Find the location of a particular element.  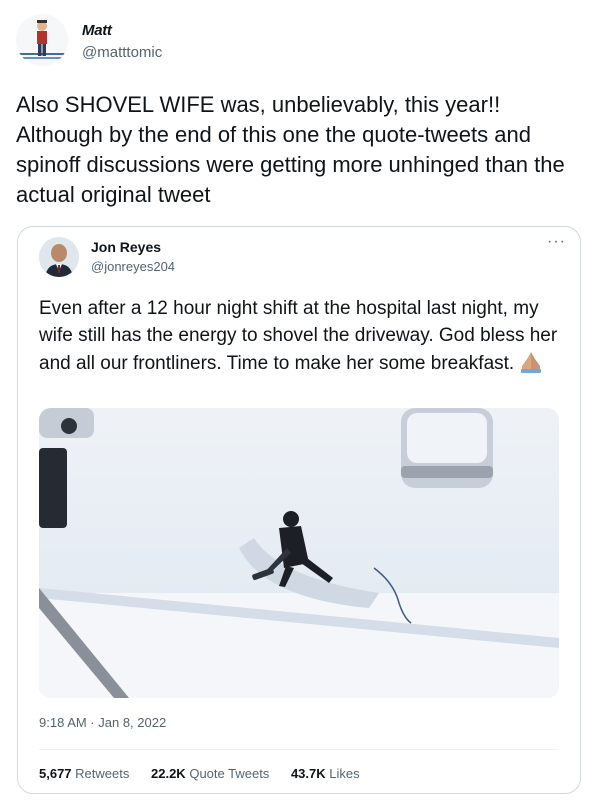

retweets-count: 5,677 is located at coordinates (55, 773).